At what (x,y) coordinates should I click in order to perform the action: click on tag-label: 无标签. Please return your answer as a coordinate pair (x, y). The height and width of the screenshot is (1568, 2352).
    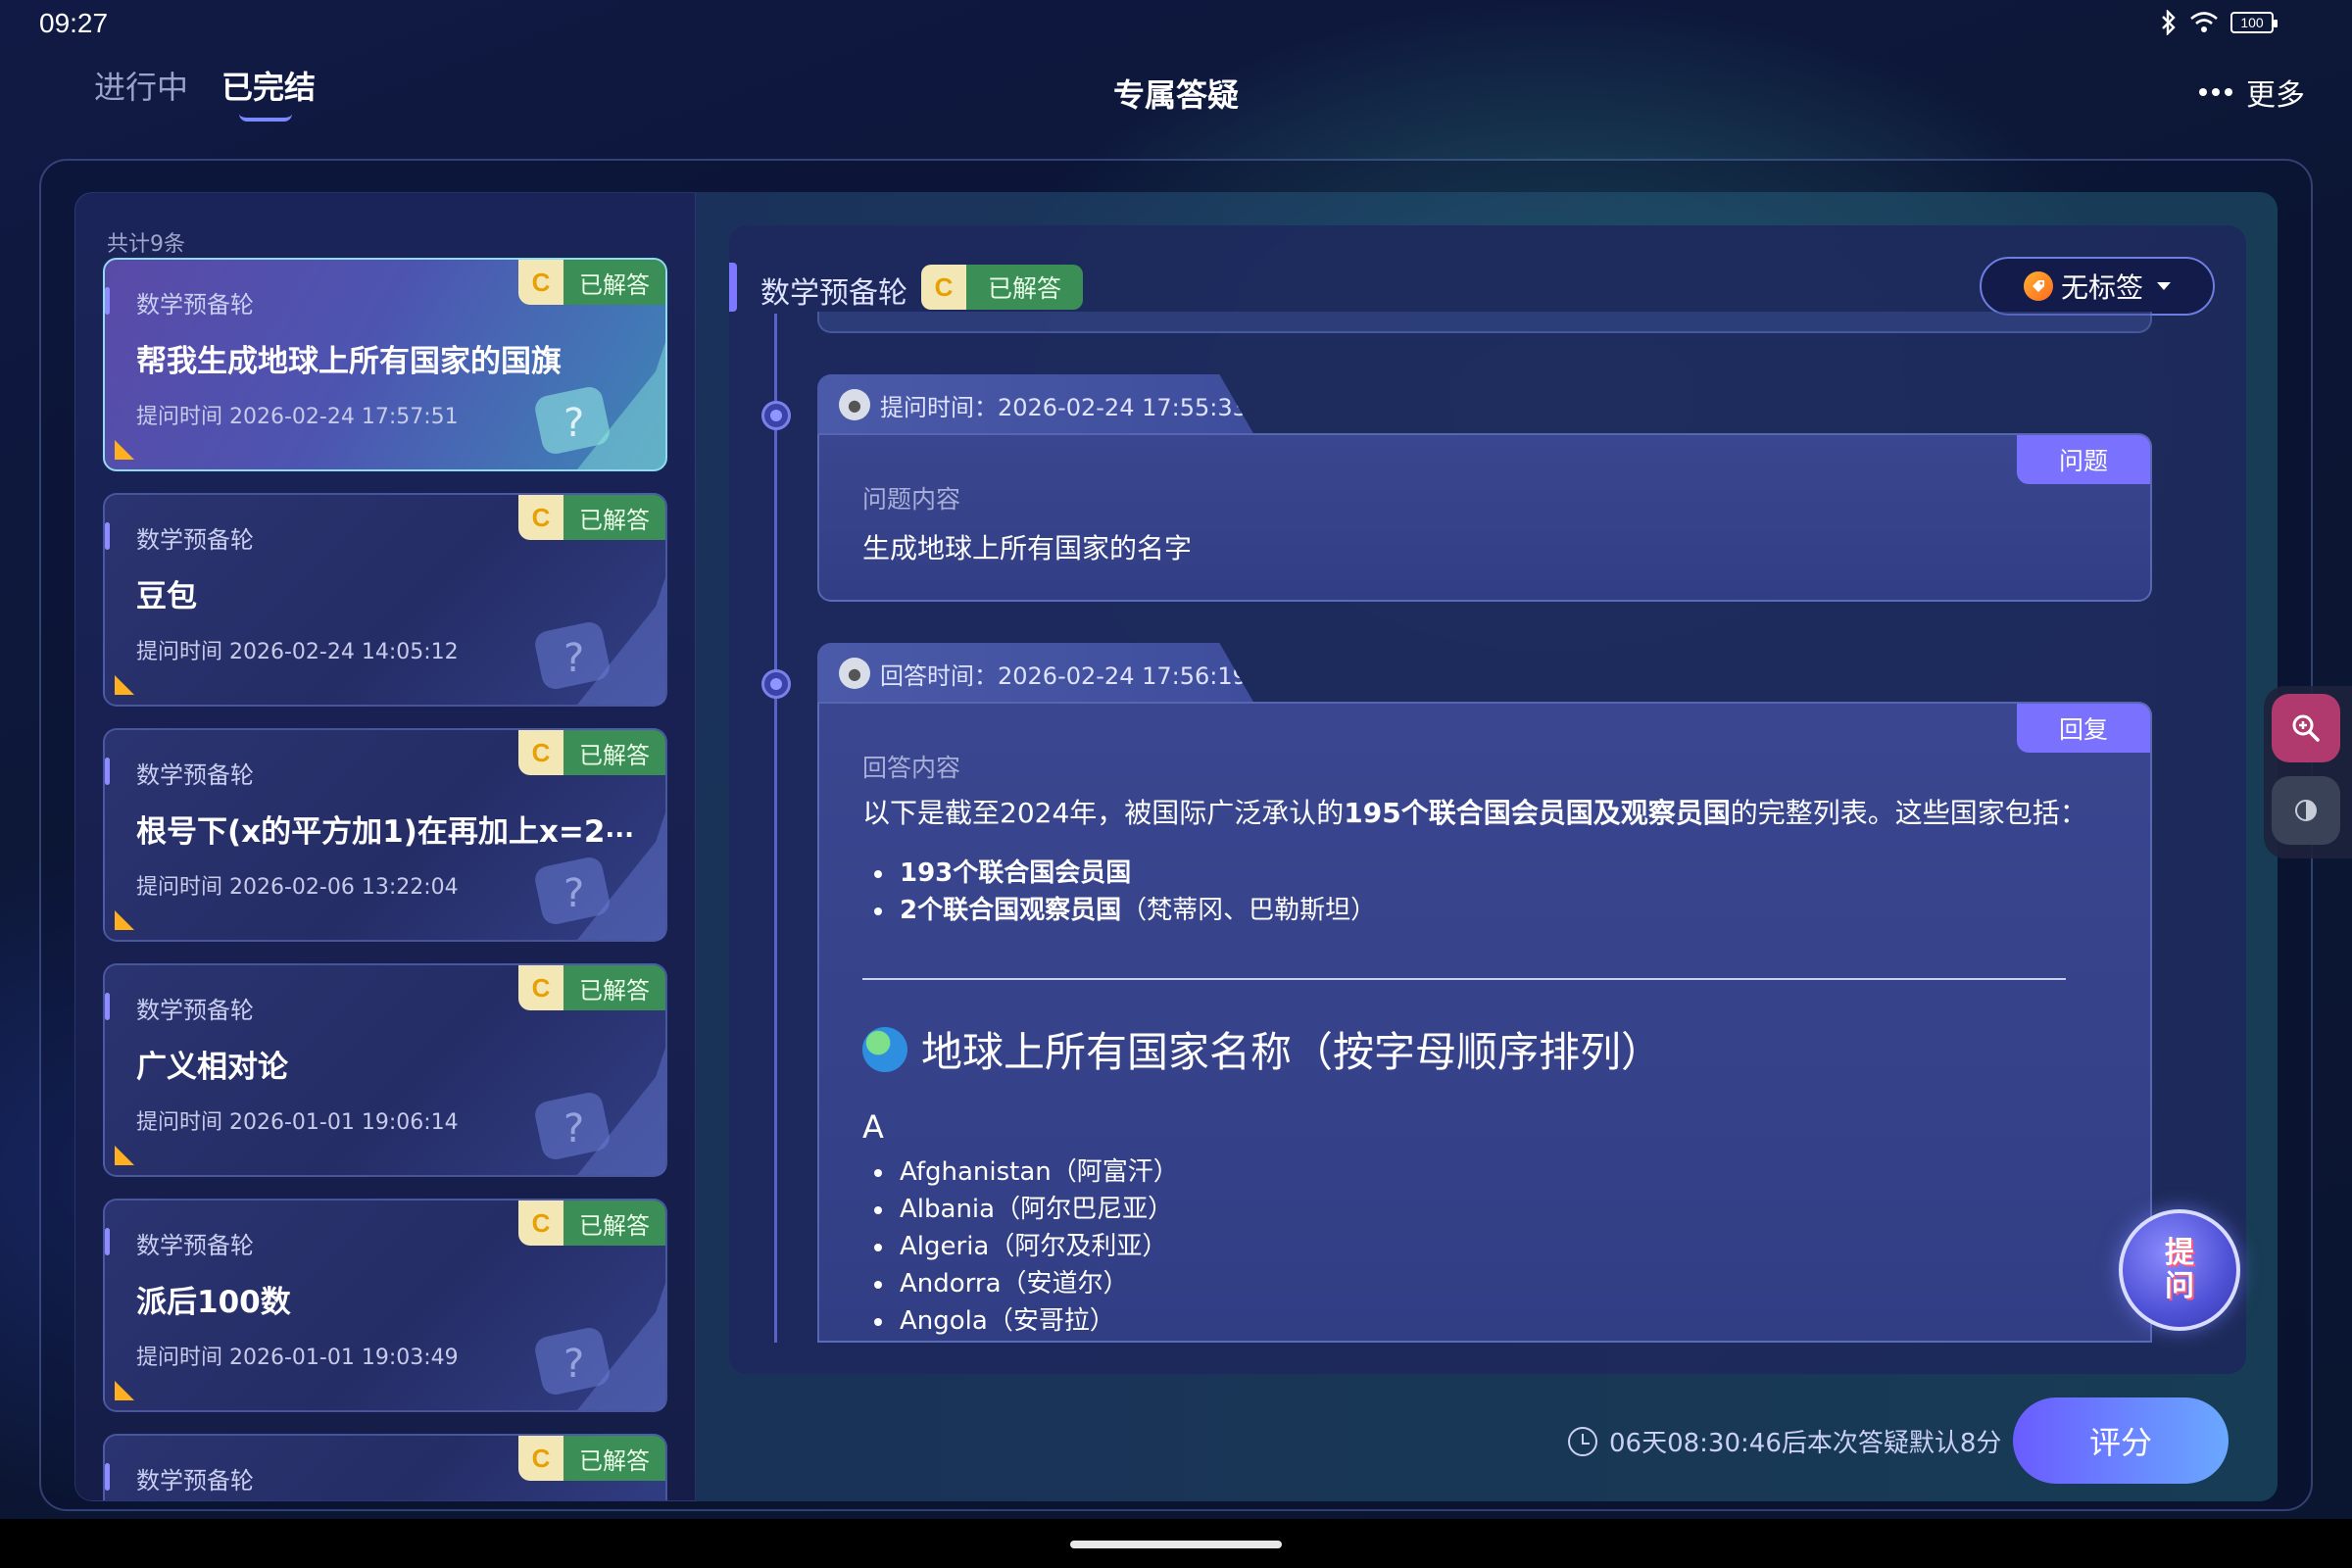
    Looking at the image, I should click on (2101, 287).